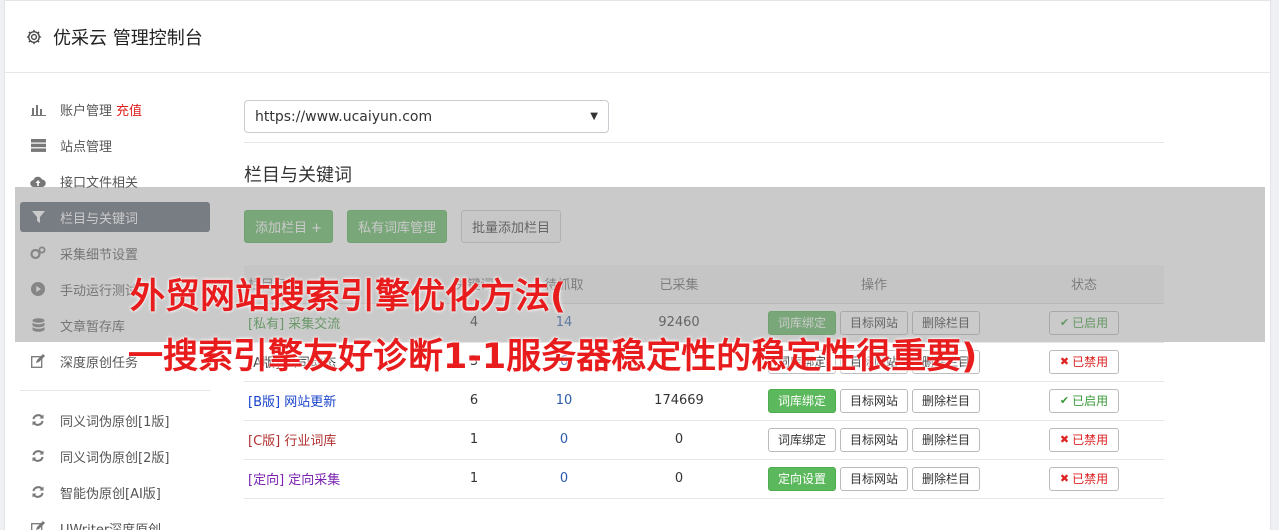 The height and width of the screenshot is (530, 1279). Describe the element at coordinates (264, 441) in the screenshot. I see `column-tag: [C版]` at that location.